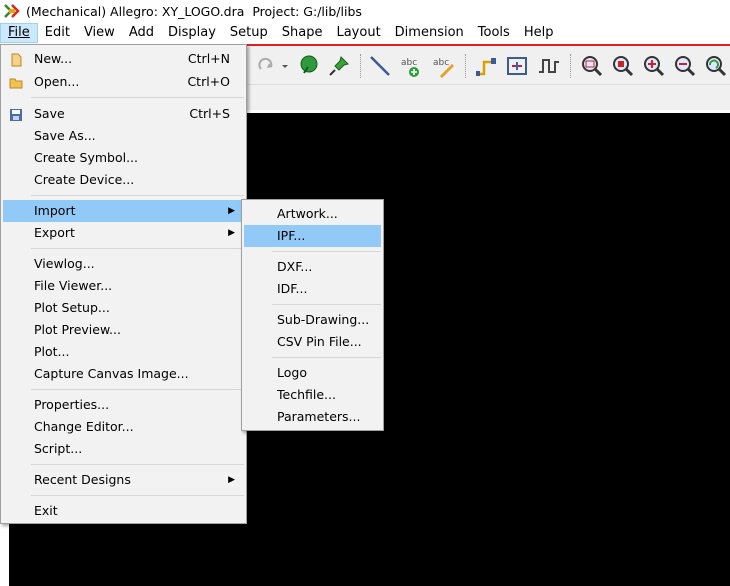 The image size is (730, 586). I want to click on file-menu-item-recent-designs: Recent Designs ▶, so click(123, 480).